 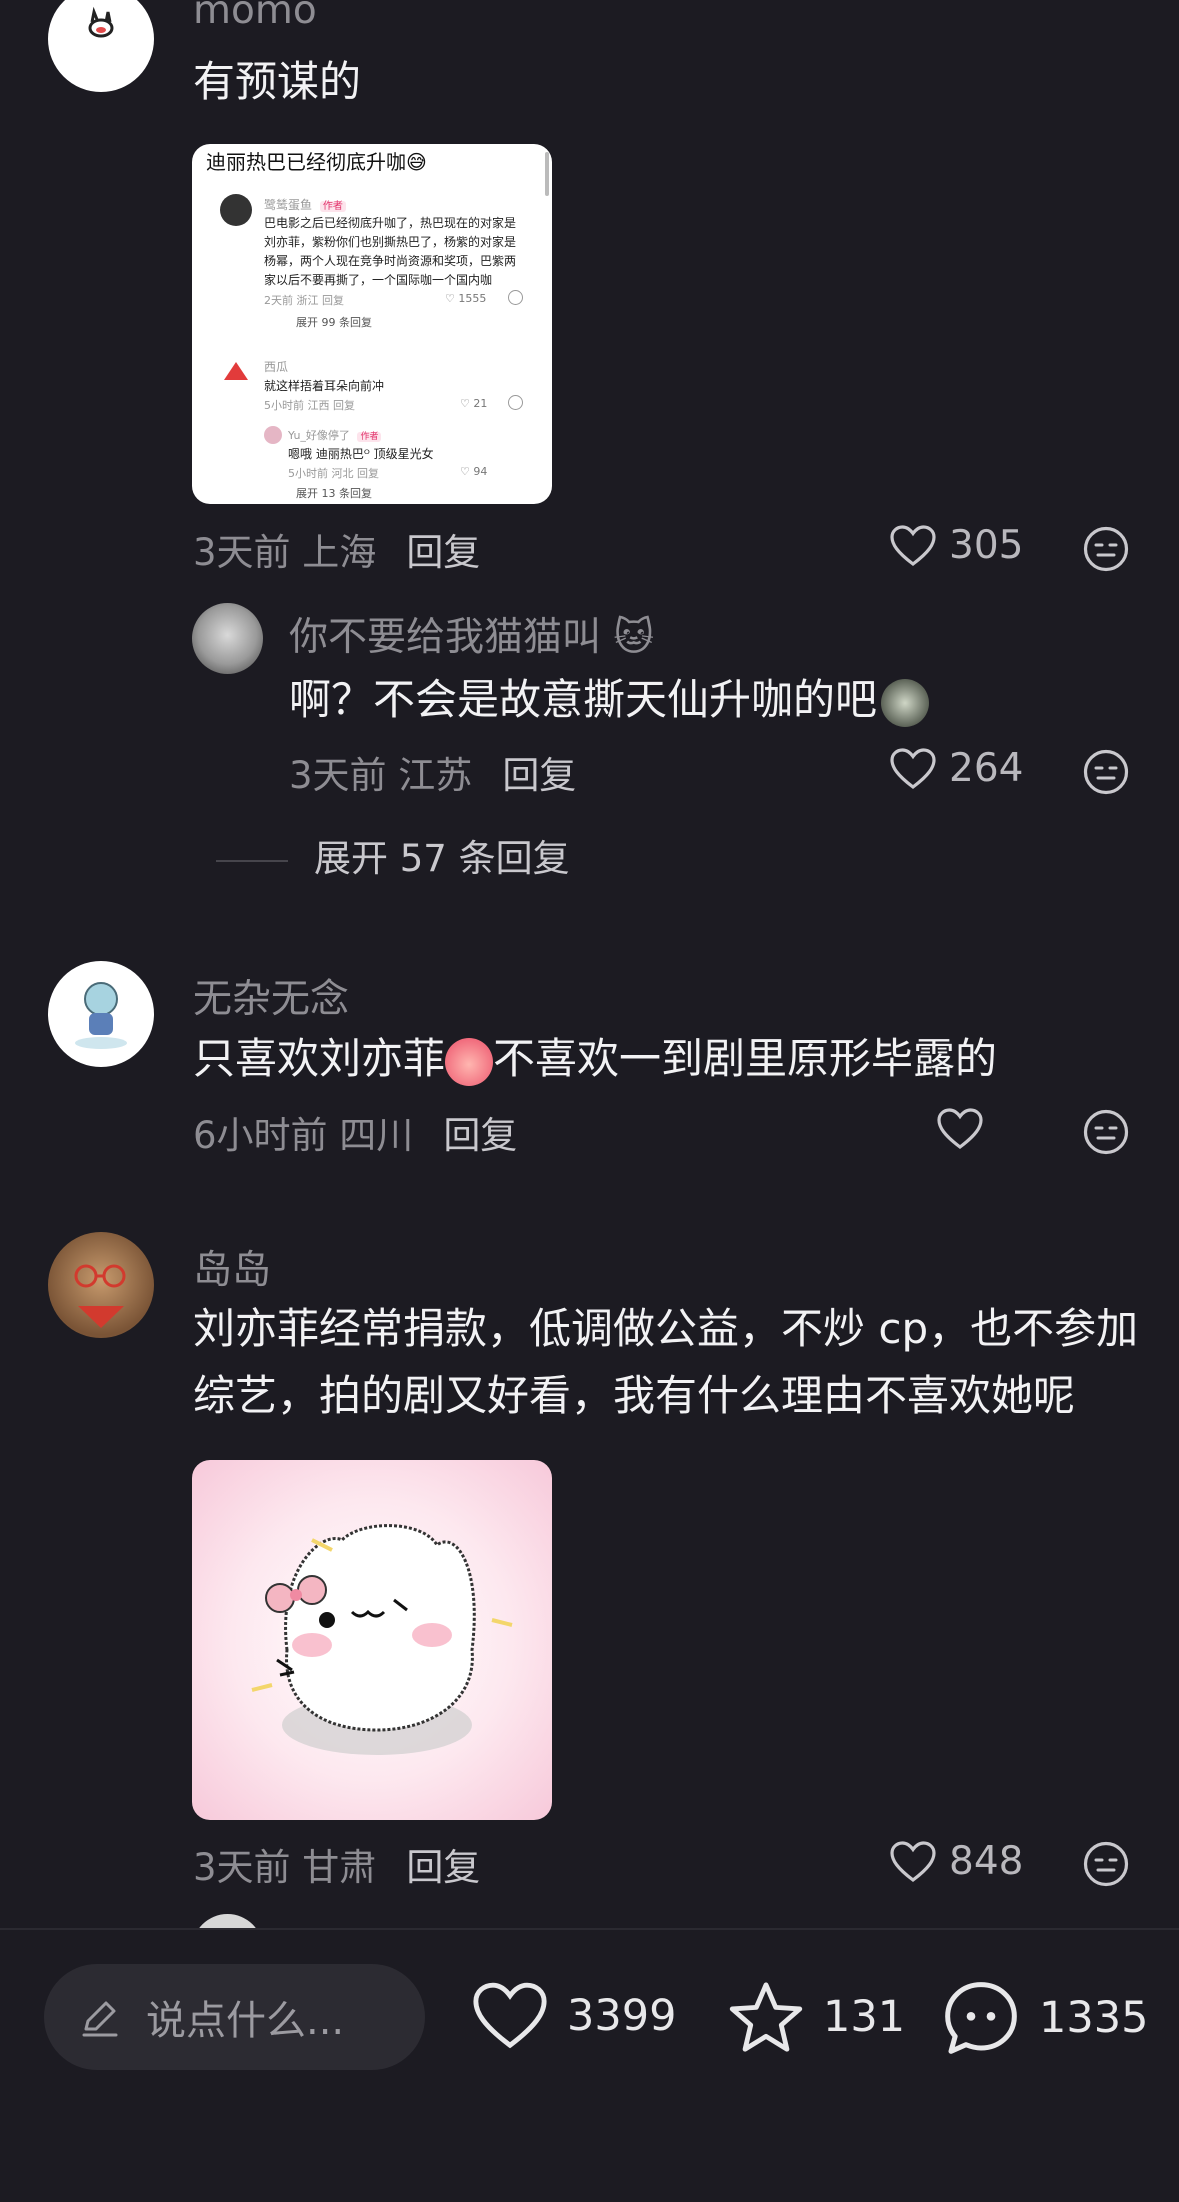 What do you see at coordinates (101, 1014) in the screenshot?
I see `avatar-wuza` at bounding box center [101, 1014].